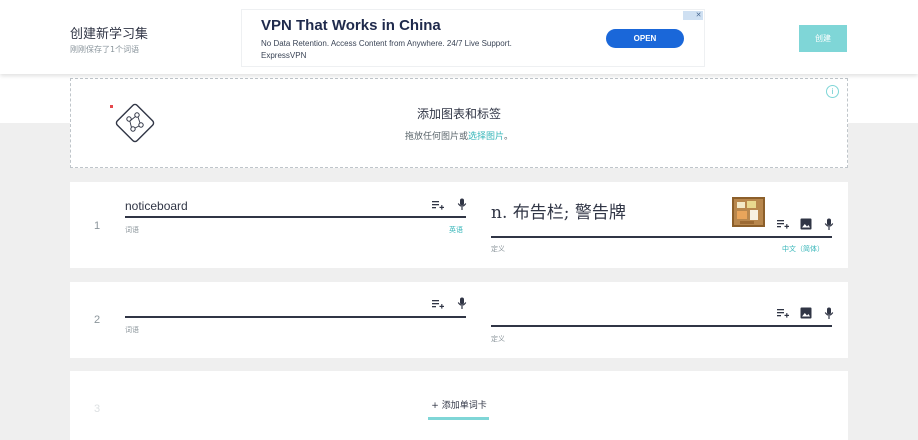 This screenshot has width=918, height=440. What do you see at coordinates (823, 38) in the screenshot?
I see `create-button: 创建` at bounding box center [823, 38].